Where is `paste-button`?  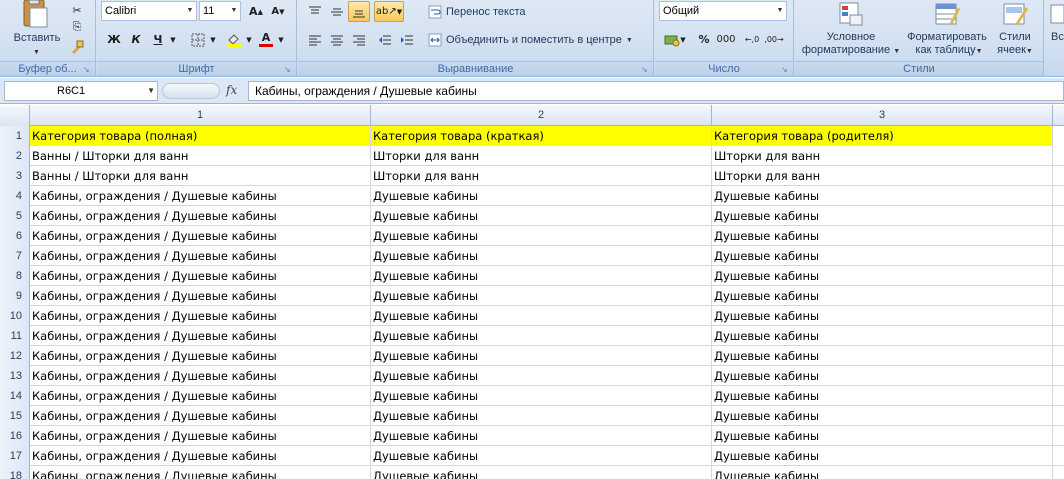 paste-button is located at coordinates (34, 14).